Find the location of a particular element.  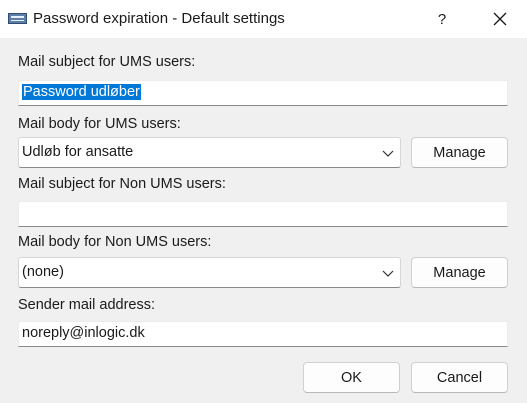

ok-button: OK is located at coordinates (351, 377).